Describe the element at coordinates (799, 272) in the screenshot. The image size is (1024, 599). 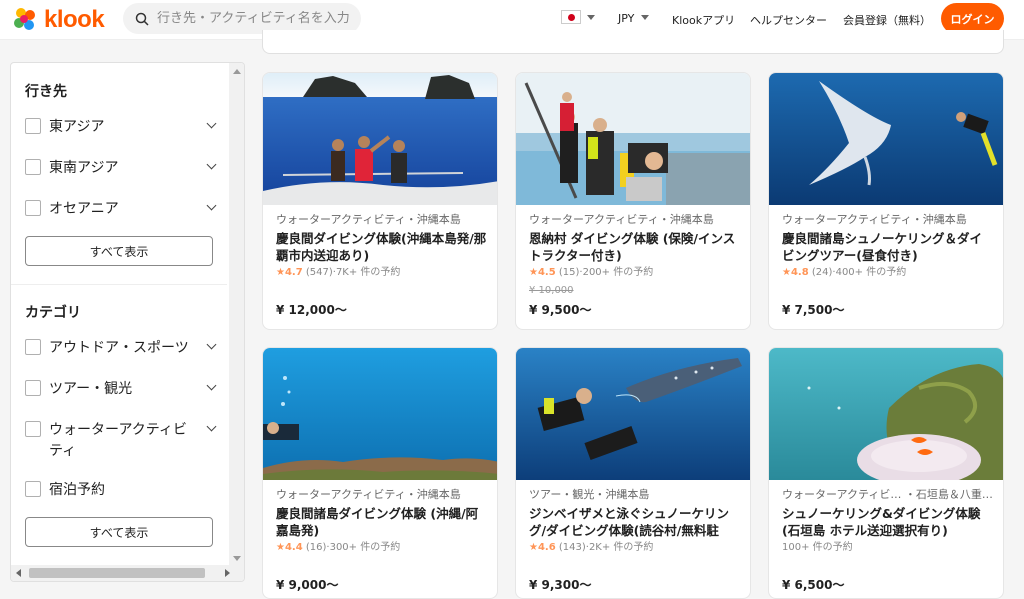
I see `rating-score: 4.8` at that location.